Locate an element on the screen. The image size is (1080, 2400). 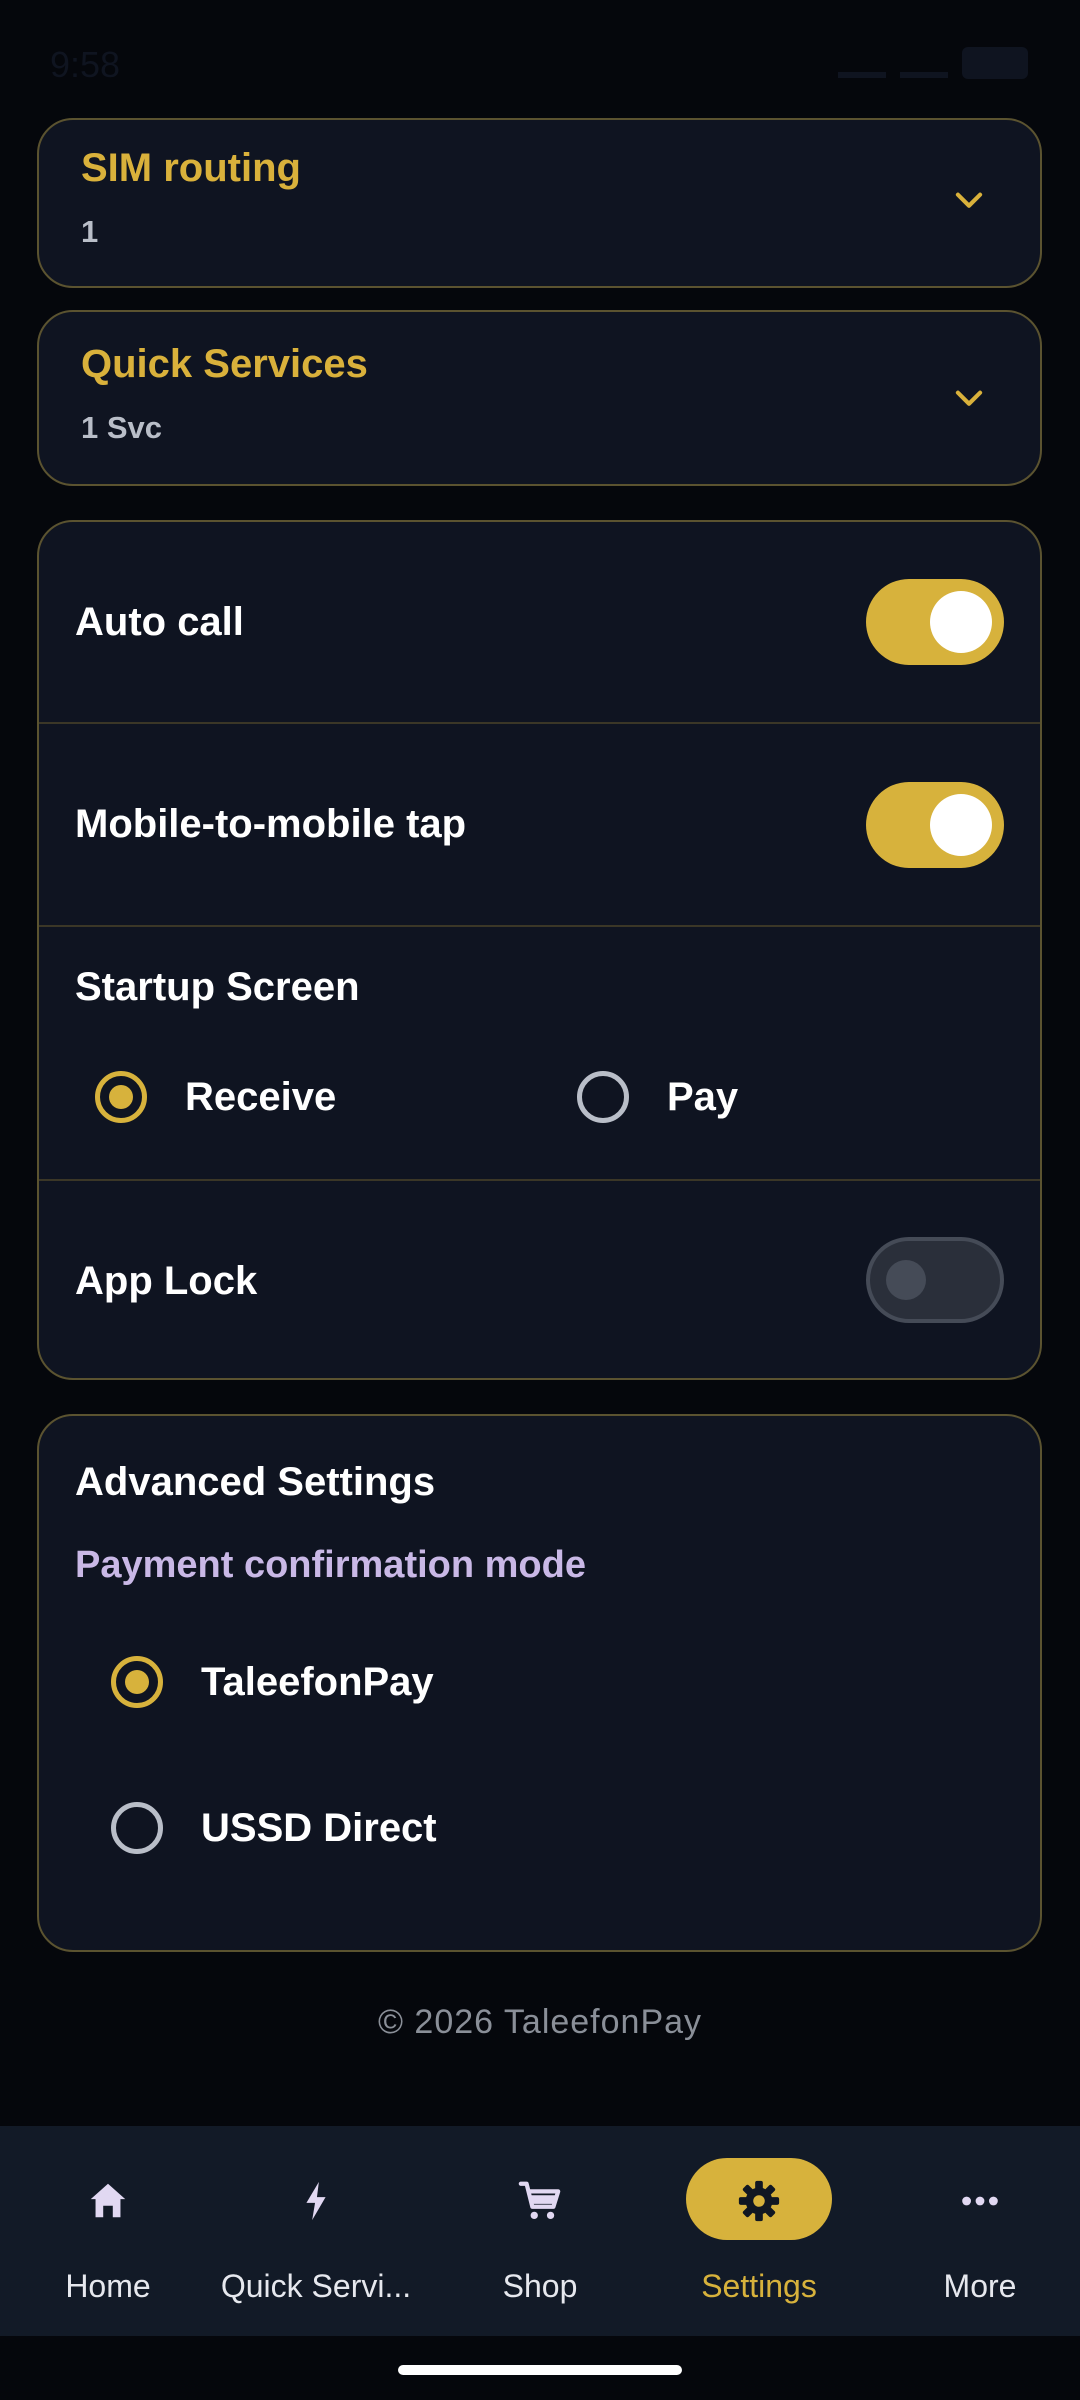
auto-call-switch is located at coordinates (935, 622).